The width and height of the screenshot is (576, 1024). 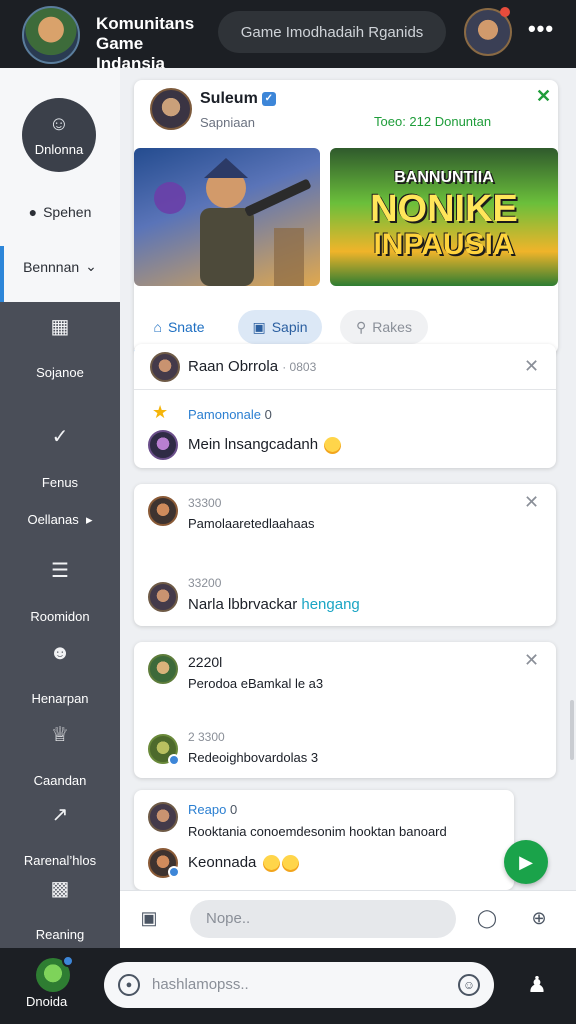 I want to click on tab-rakes: ⚲ Rakes, so click(x=384, y=327).